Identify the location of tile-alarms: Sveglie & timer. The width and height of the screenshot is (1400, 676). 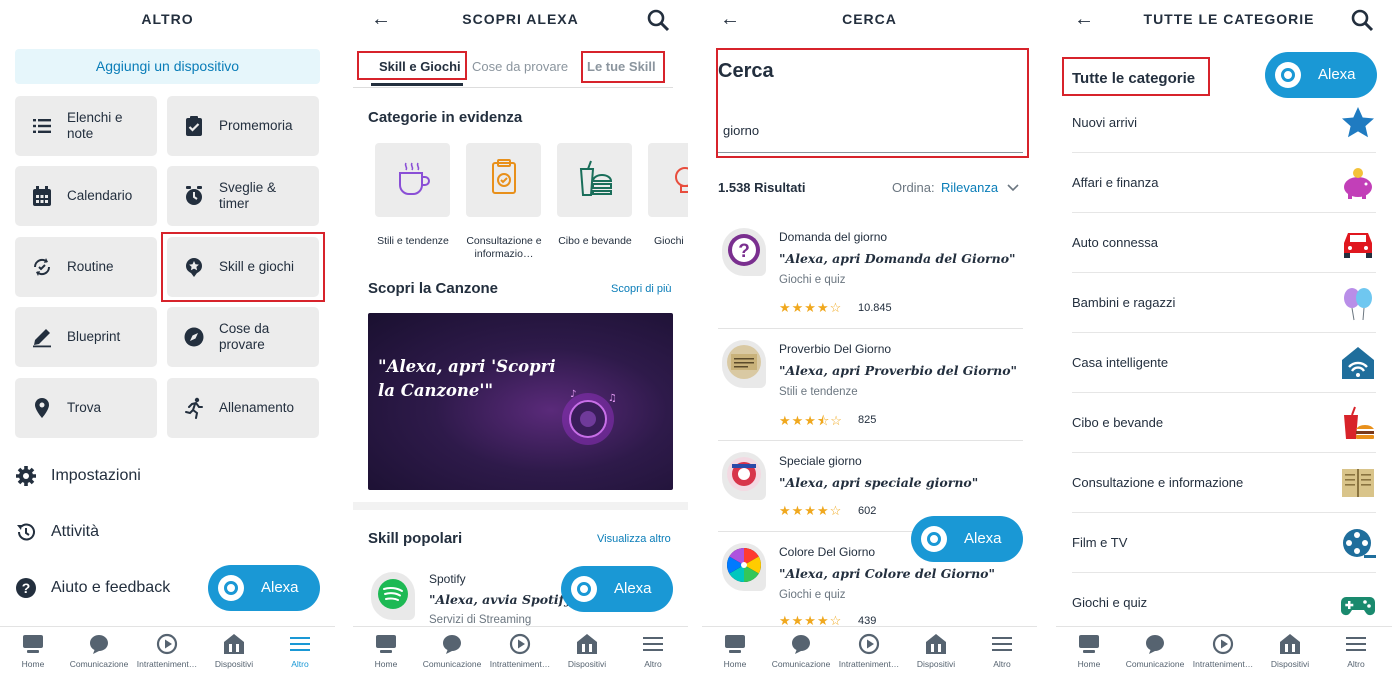
(243, 196).